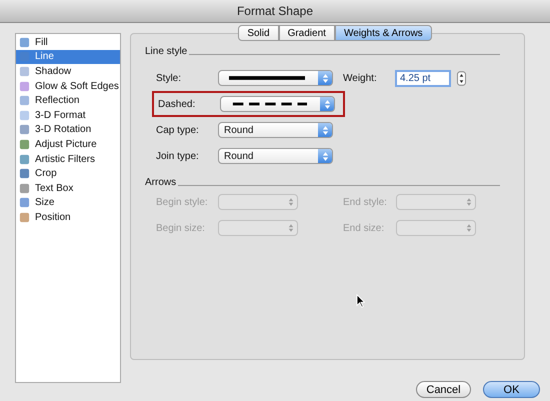 The image size is (550, 401). Describe the element at coordinates (511, 389) in the screenshot. I see `dialog-button: OK` at that location.